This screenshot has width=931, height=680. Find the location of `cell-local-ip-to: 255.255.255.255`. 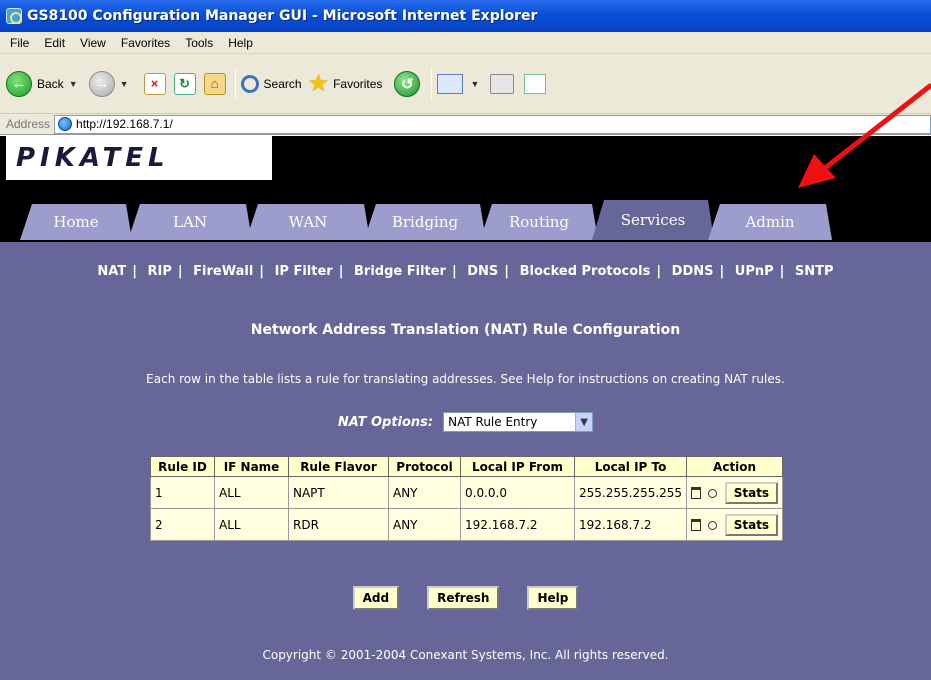

cell-local-ip-to: 255.255.255.255 is located at coordinates (630, 492).